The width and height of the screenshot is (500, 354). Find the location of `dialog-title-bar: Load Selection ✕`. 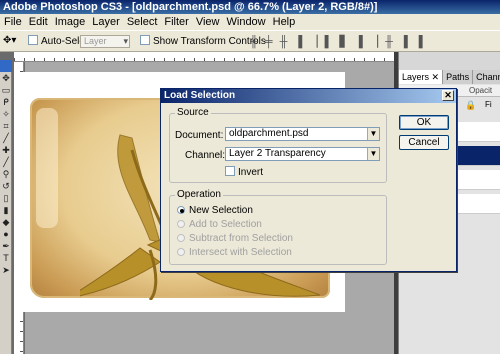

dialog-title-bar: Load Selection ✕ is located at coordinates (308, 96).